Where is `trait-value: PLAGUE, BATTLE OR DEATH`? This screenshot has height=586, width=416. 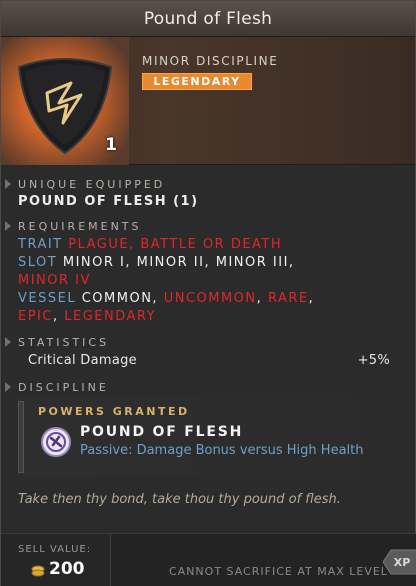 trait-value: PLAGUE, BATTLE OR DEATH is located at coordinates (175, 244).